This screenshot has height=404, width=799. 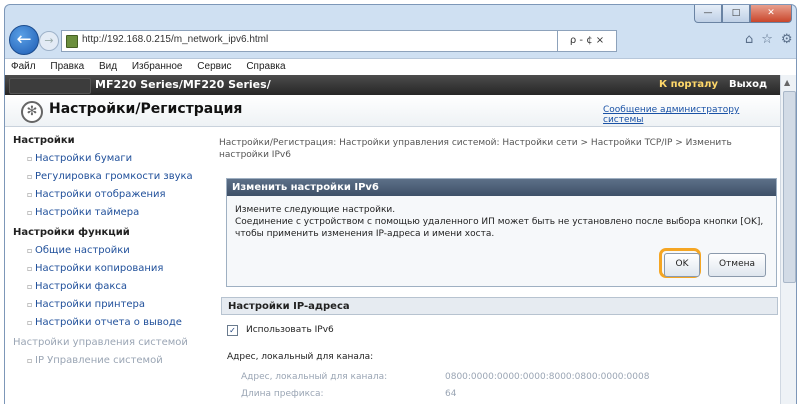 What do you see at coordinates (749, 40) in the screenshot?
I see `home-icon: ⌂` at bounding box center [749, 40].